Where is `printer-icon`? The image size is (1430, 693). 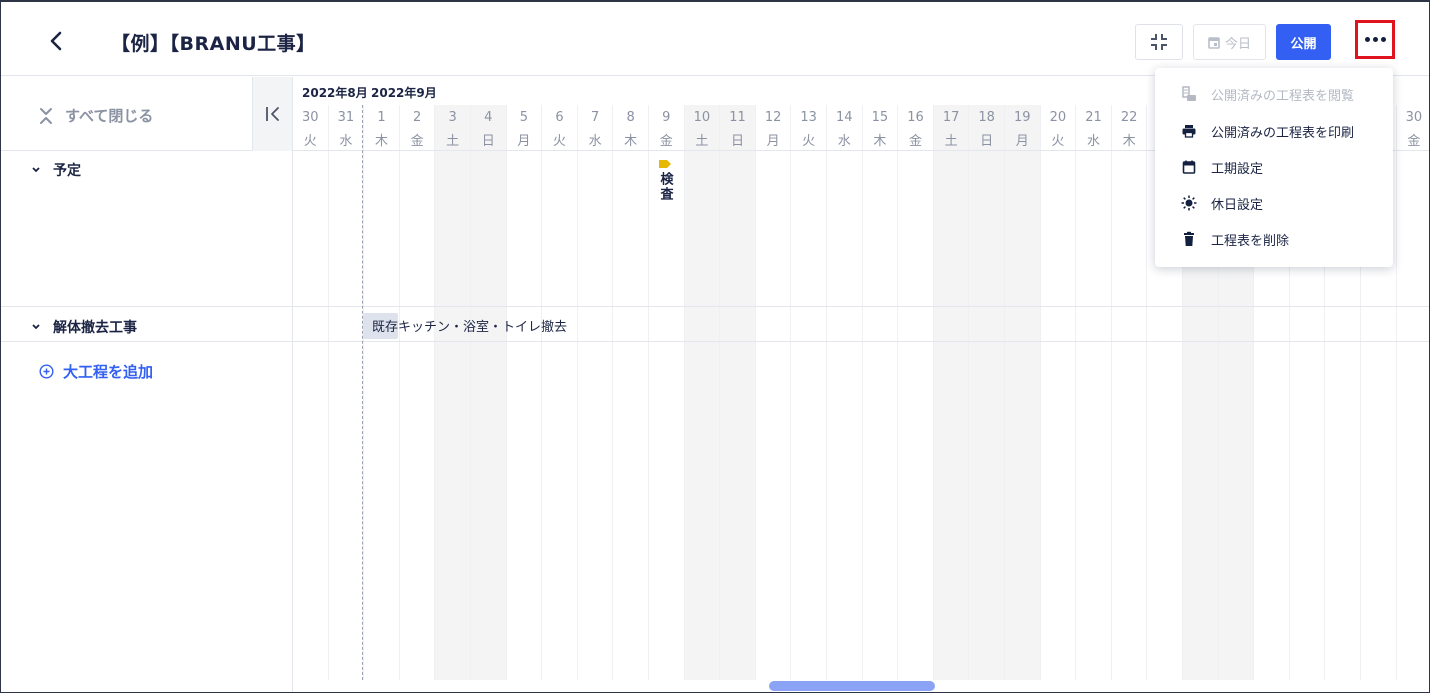 printer-icon is located at coordinates (1189, 131).